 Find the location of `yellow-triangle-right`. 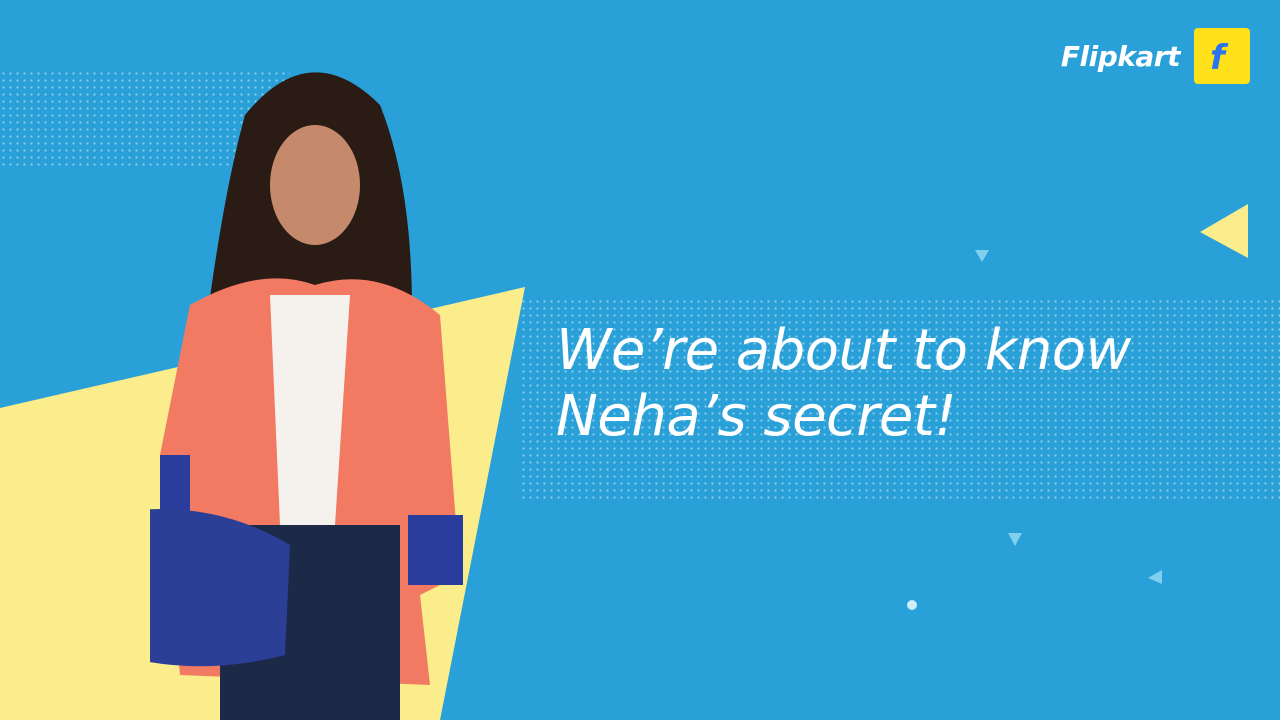

yellow-triangle-right is located at coordinates (1224, 231).